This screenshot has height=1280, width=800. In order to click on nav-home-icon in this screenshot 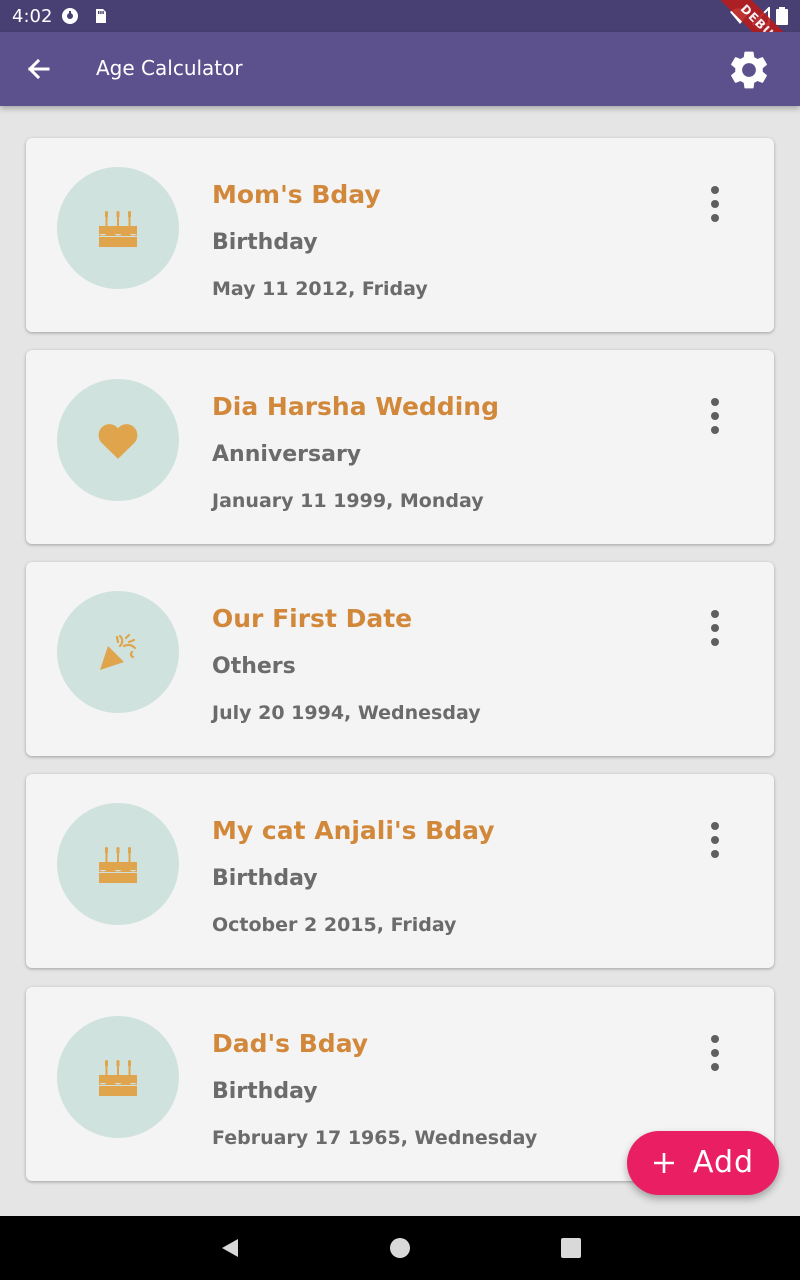, I will do `click(400, 1248)`.